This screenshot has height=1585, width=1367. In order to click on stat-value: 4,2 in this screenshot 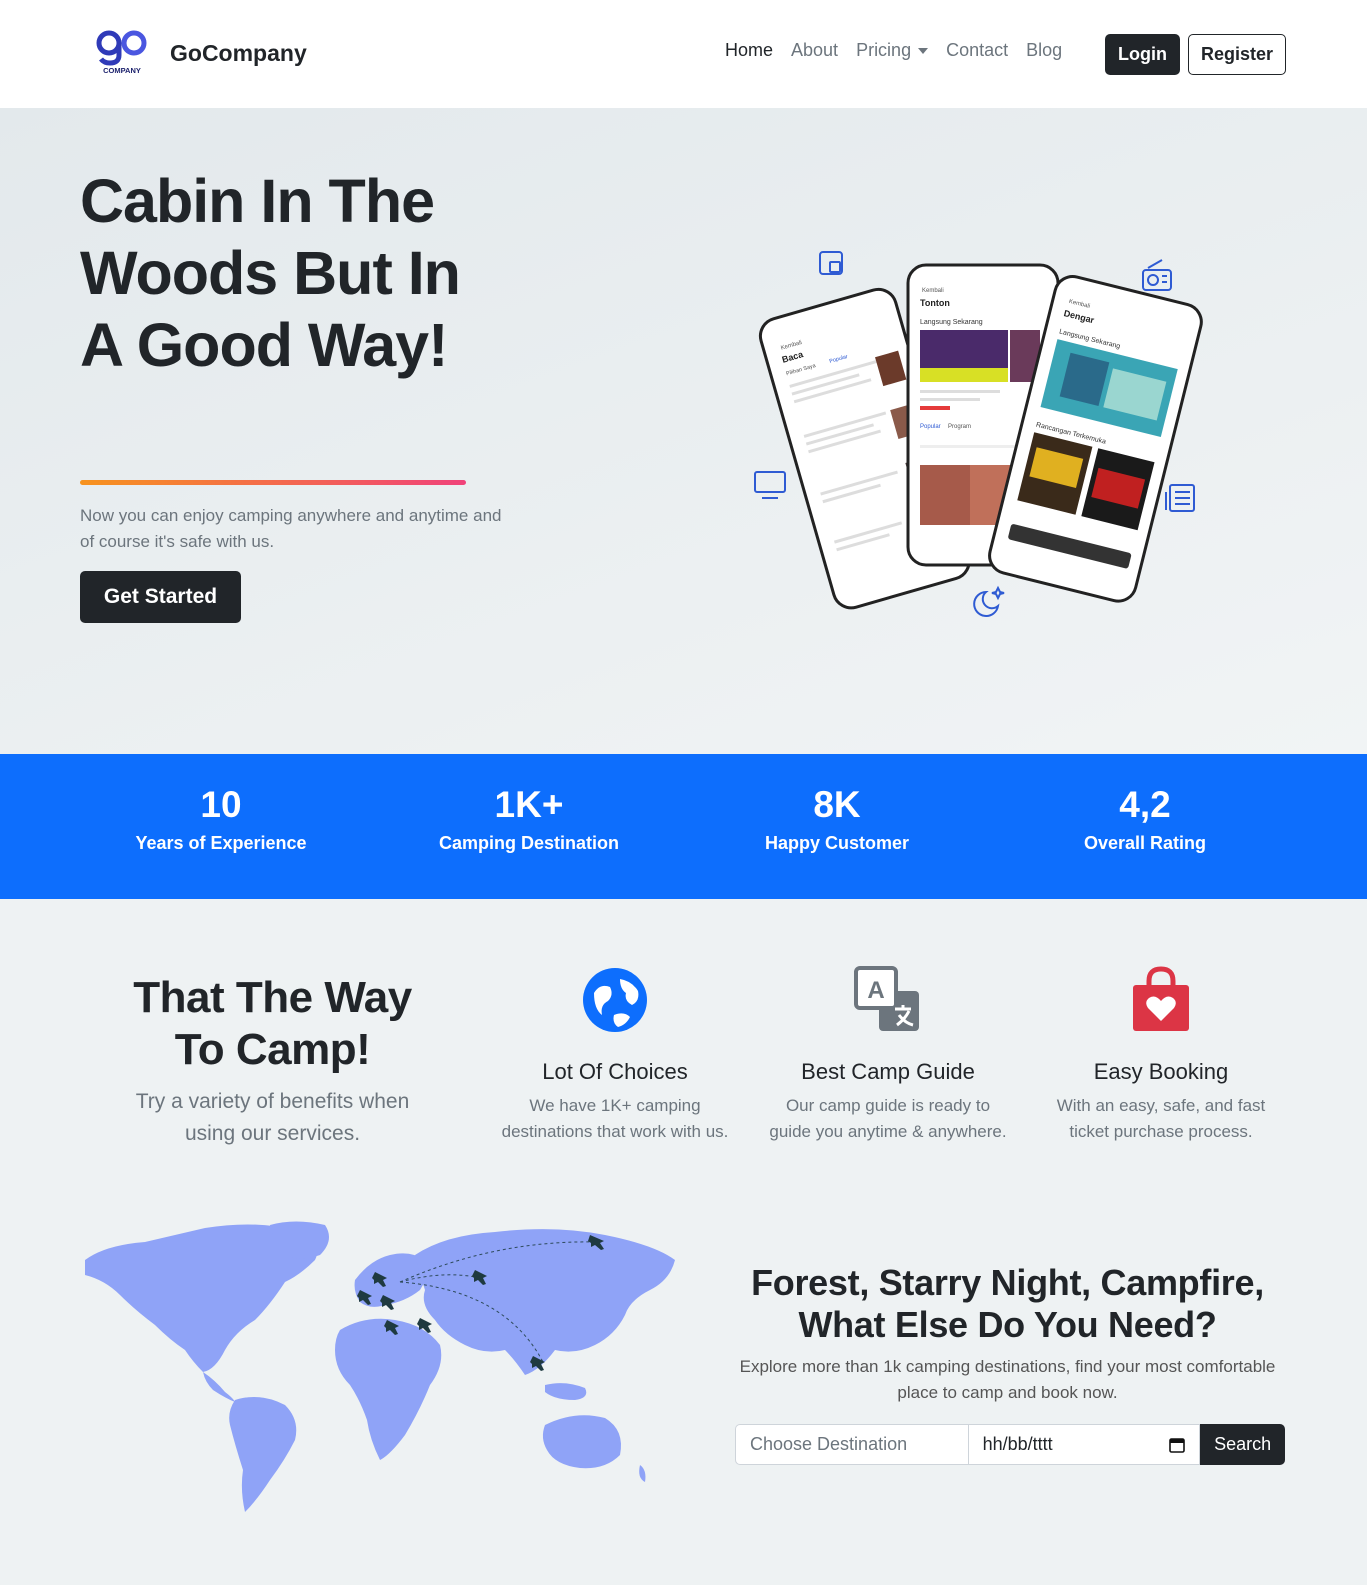, I will do `click(1145, 804)`.